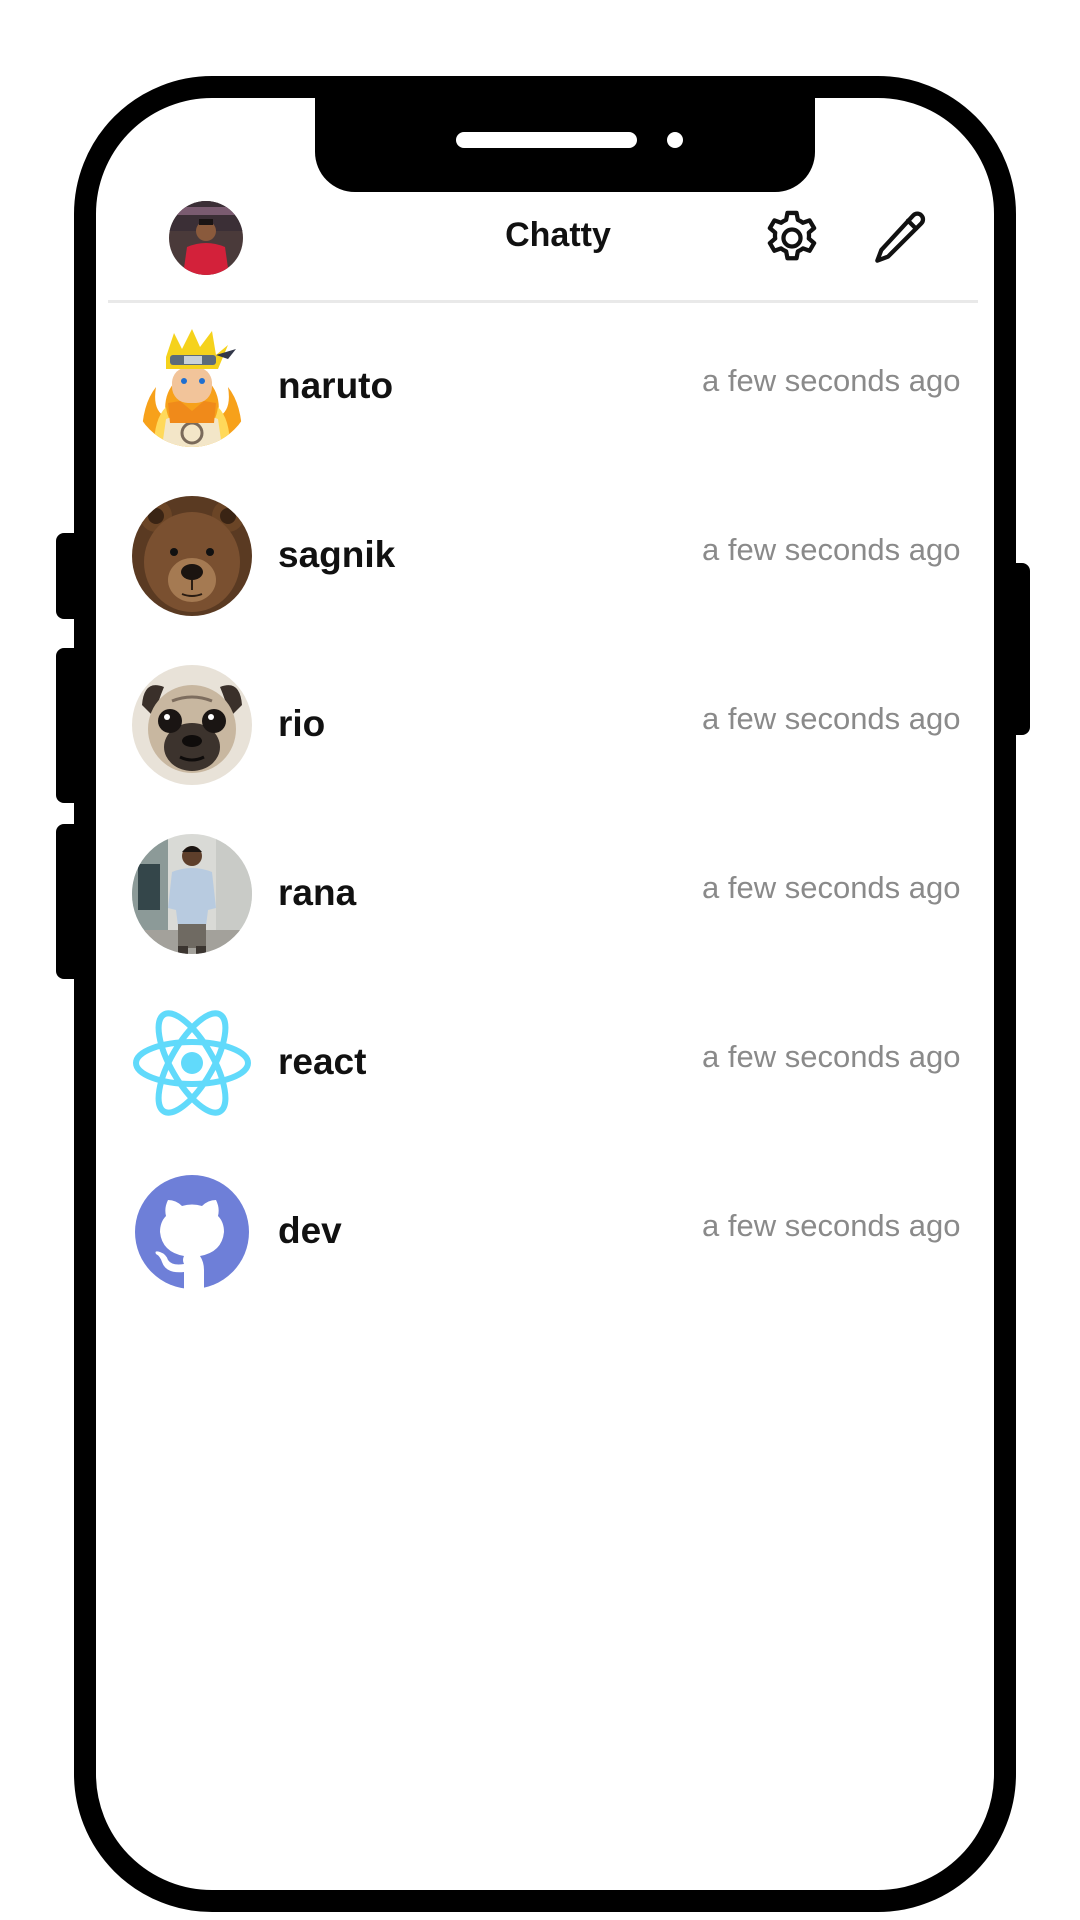 The image size is (1080, 1920). Describe the element at coordinates (545, 1063) in the screenshot. I see `chat-list-item: react a few seconds ago` at that location.